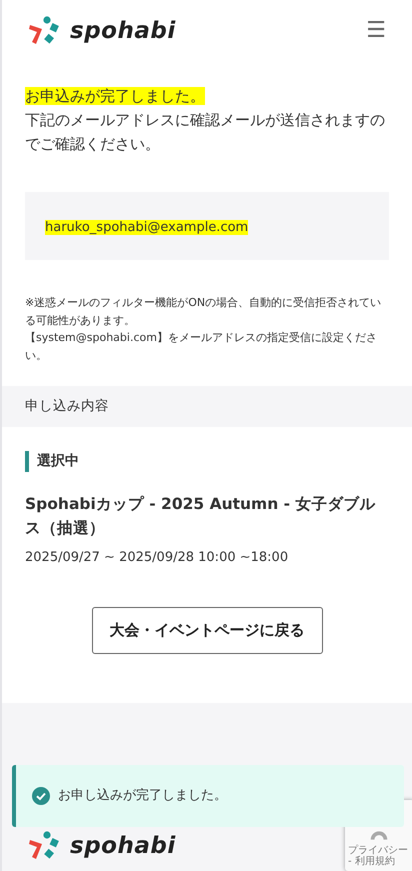 Image resolution: width=412 pixels, height=871 pixels. I want to click on selected-label: 選択中, so click(207, 461).